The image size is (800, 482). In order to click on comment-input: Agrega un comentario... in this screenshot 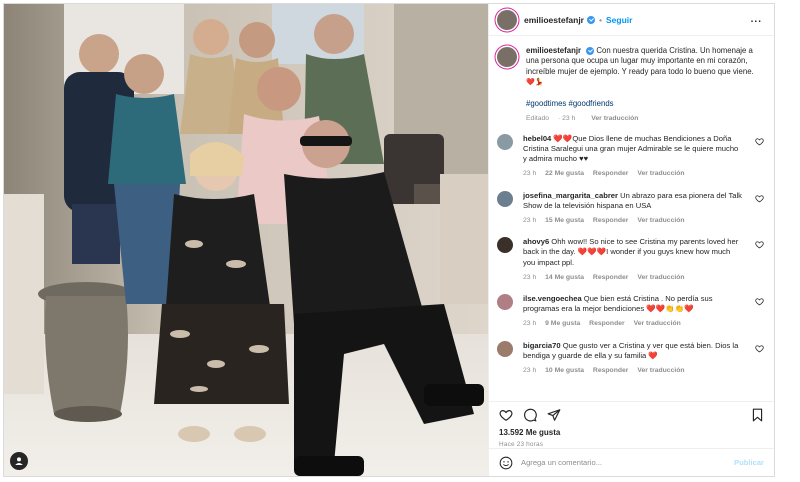, I will do `click(627, 462)`.